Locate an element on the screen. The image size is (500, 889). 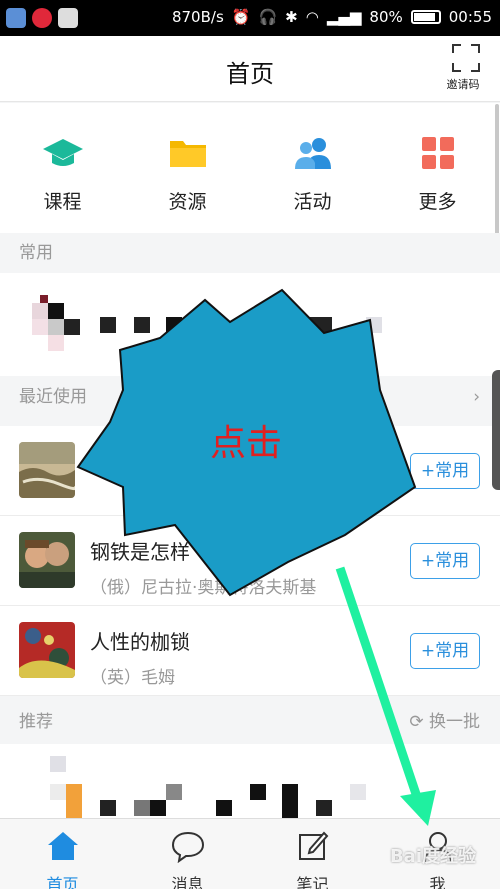
section-title: 常用 is located at coordinates (36, 253).